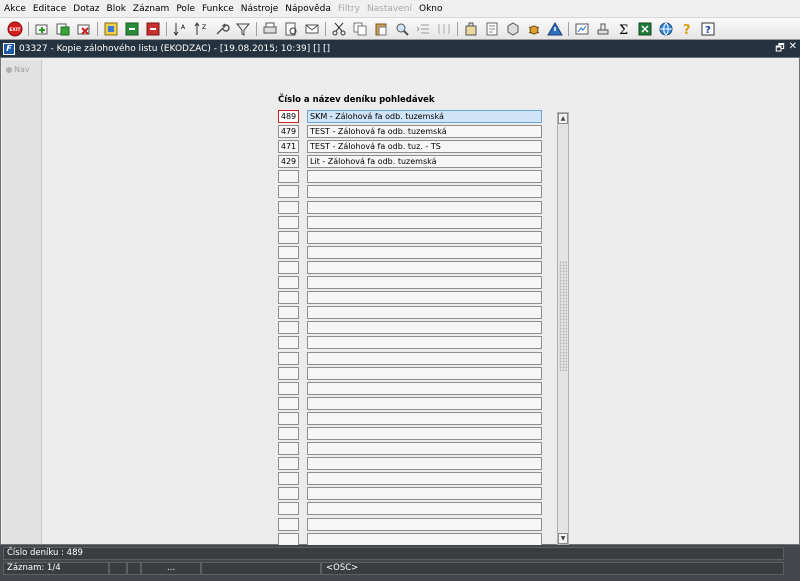 This screenshot has width=800, height=581. Describe the element at coordinates (563, 118) in the screenshot. I see `scroll-up-icon: ▲` at that location.